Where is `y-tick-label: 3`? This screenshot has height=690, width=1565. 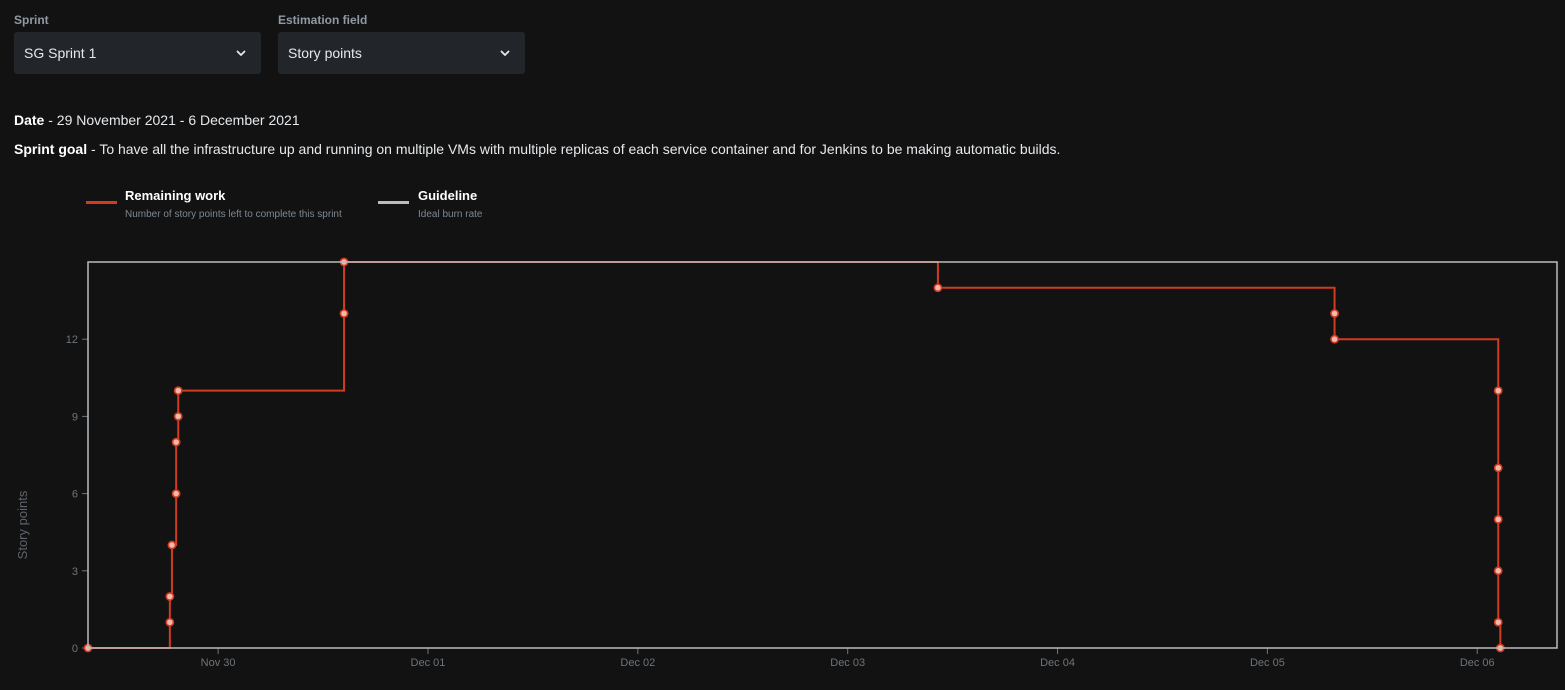 y-tick-label: 3 is located at coordinates (75, 572).